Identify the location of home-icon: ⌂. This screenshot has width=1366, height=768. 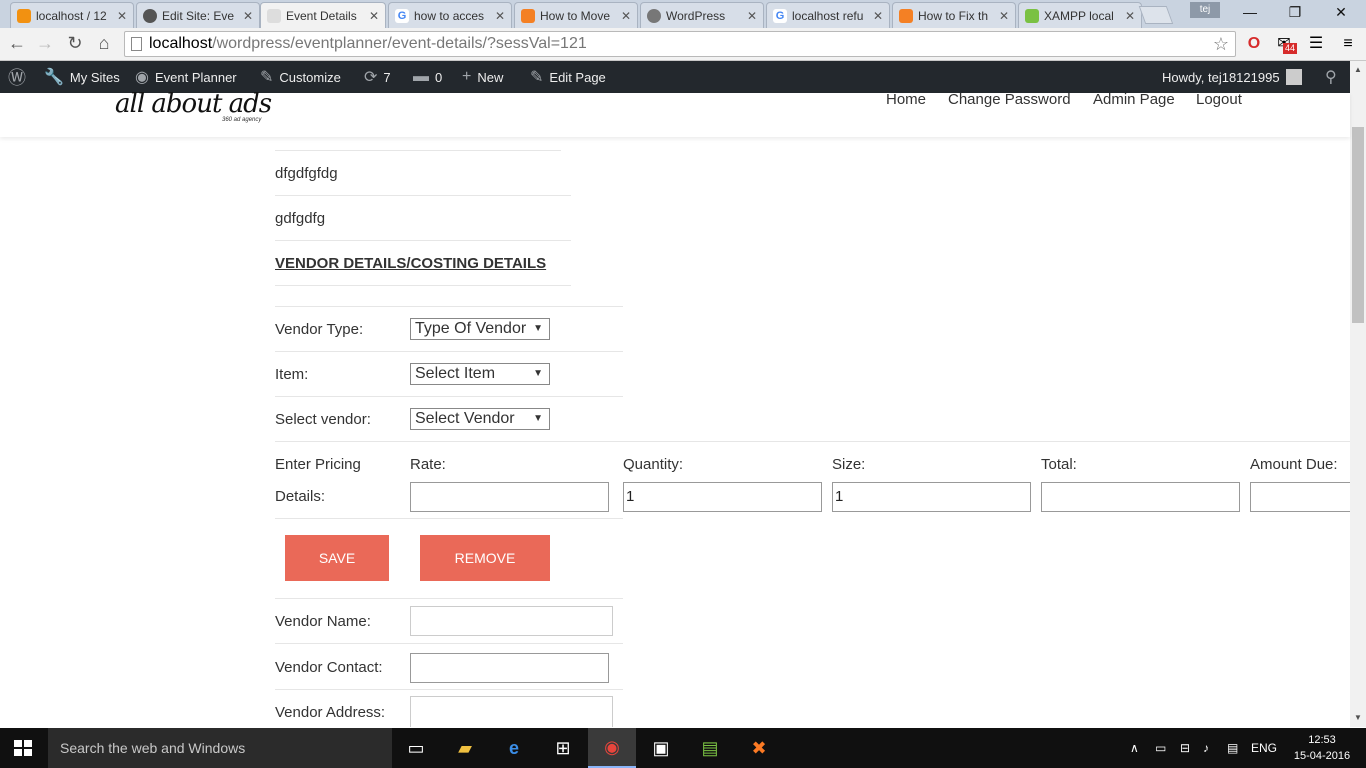
(104, 43).